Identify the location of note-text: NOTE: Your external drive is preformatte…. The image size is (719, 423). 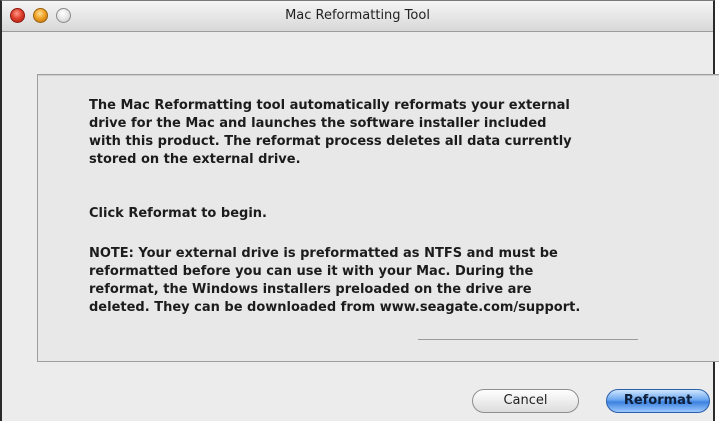
(379, 281).